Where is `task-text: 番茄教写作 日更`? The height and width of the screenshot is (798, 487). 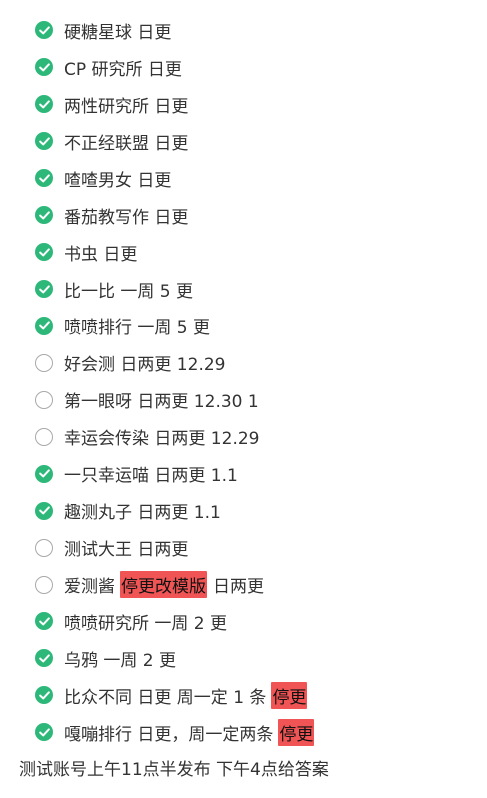 task-text: 番茄教写作 日更 is located at coordinates (126, 217).